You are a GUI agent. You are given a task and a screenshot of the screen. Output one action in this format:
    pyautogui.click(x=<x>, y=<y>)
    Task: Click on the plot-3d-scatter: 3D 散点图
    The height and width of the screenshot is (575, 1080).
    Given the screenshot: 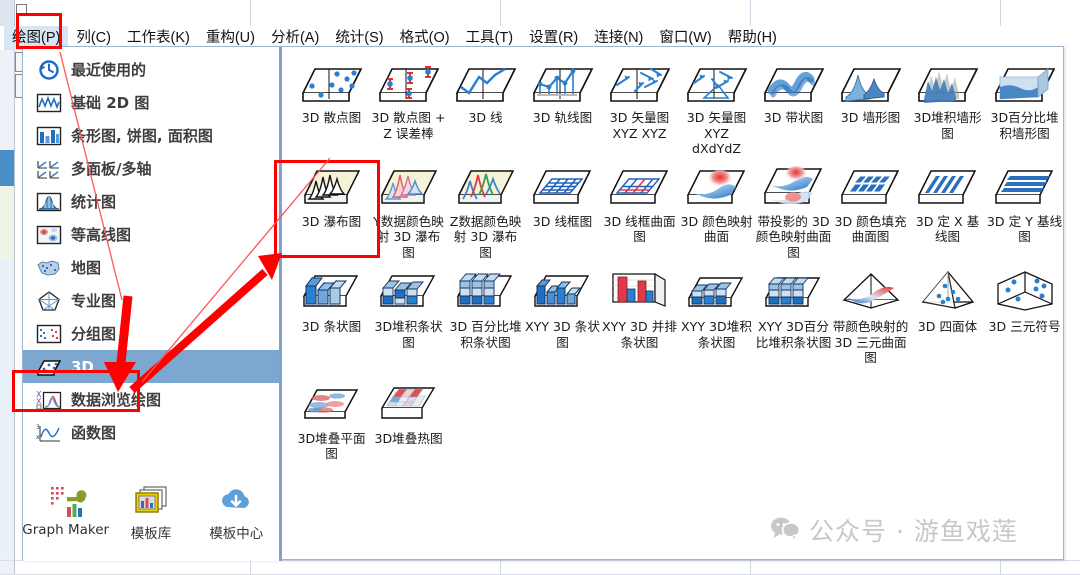 What is the action you would take?
    pyautogui.click(x=331, y=91)
    